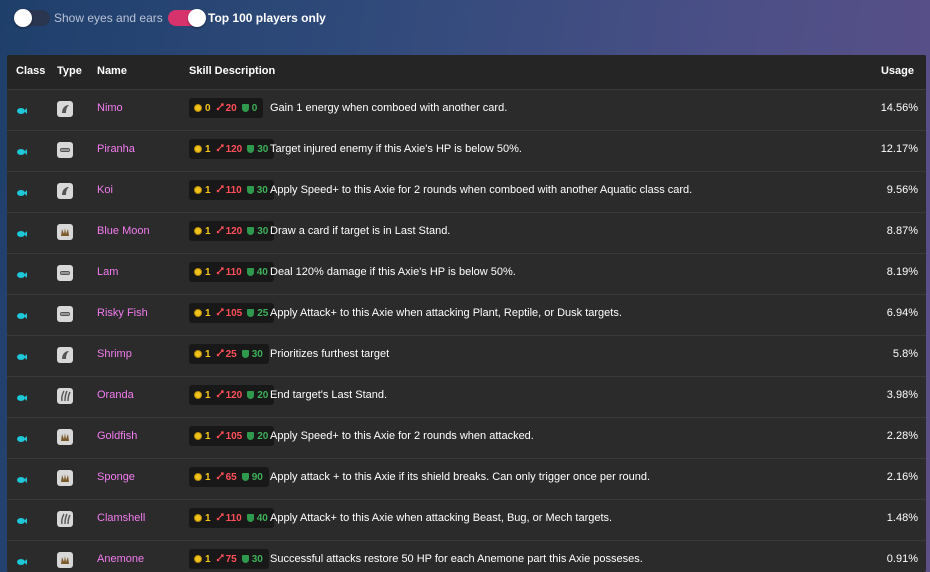 This screenshot has height=572, width=930. What do you see at coordinates (465, 25) in the screenshot?
I see `filter-bar: Show eyes and ears Top 100 players only` at bounding box center [465, 25].